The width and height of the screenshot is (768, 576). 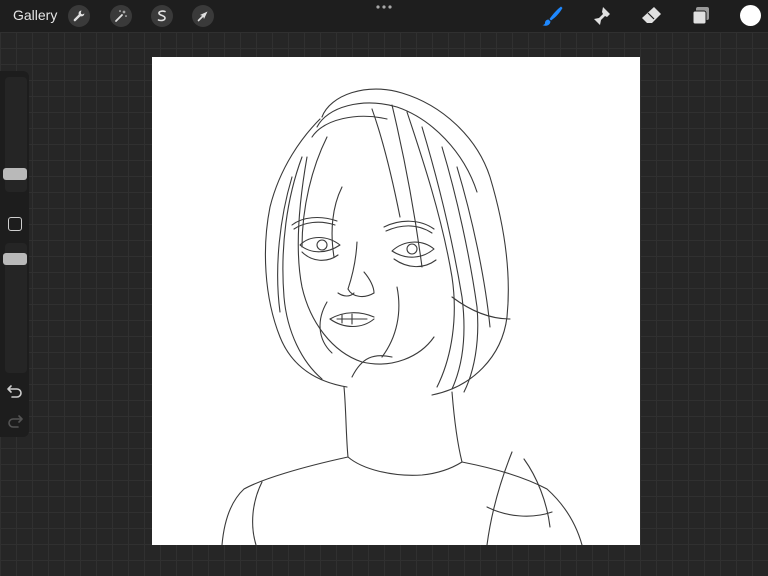 I want to click on top-toolbar: Gallery, so click(x=384, y=16).